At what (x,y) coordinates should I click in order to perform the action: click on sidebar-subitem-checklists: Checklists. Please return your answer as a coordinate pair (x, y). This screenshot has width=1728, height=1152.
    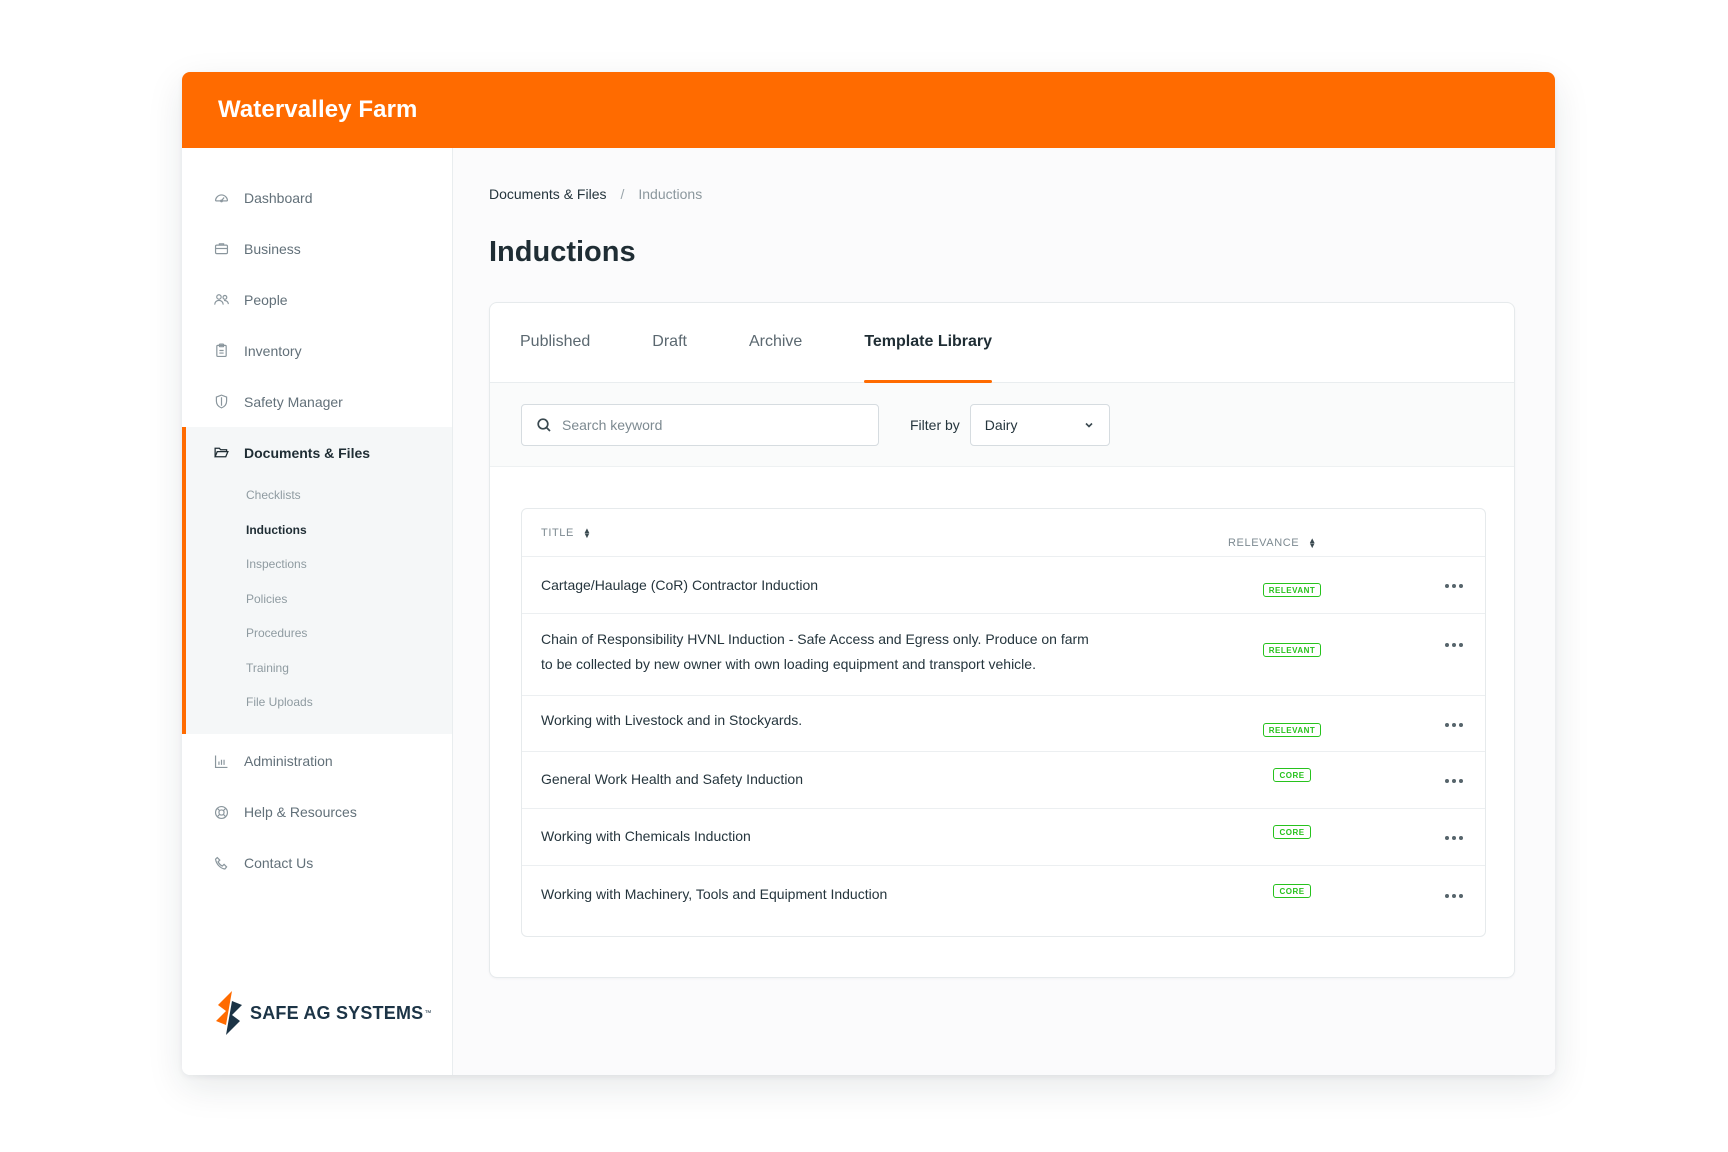
    Looking at the image, I should click on (319, 495).